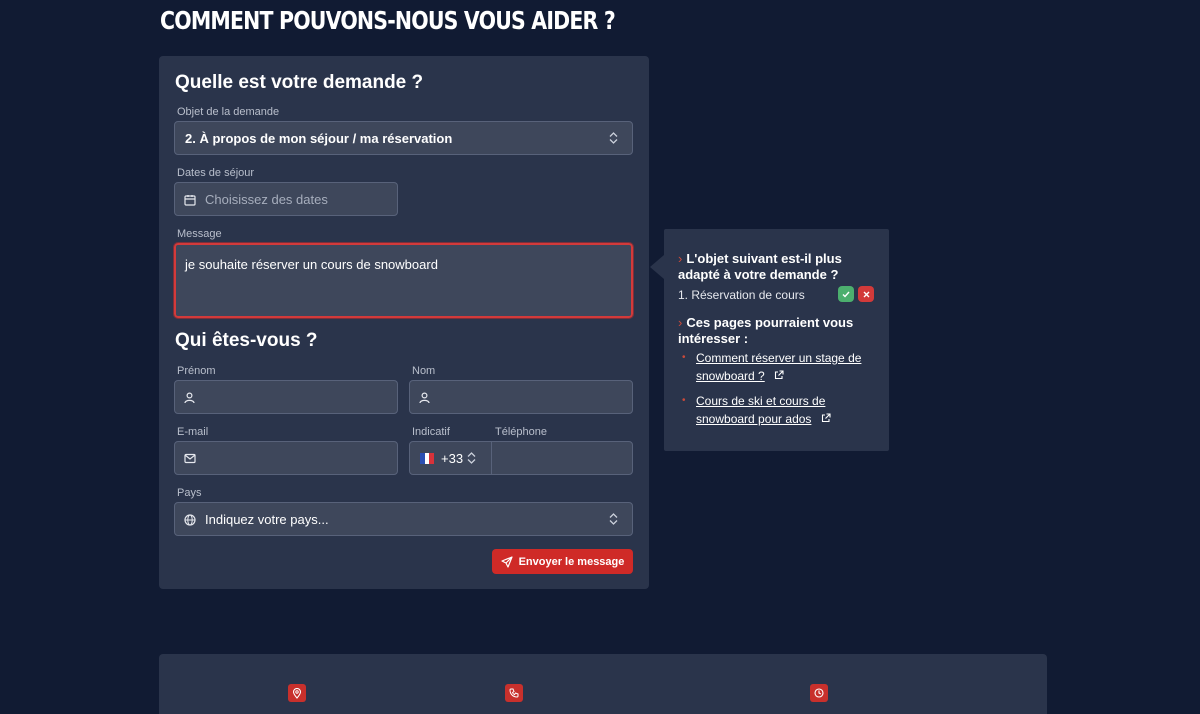 Image resolution: width=1200 pixels, height=714 pixels. What do you see at coordinates (190, 458) in the screenshot?
I see `mail-icon` at bounding box center [190, 458].